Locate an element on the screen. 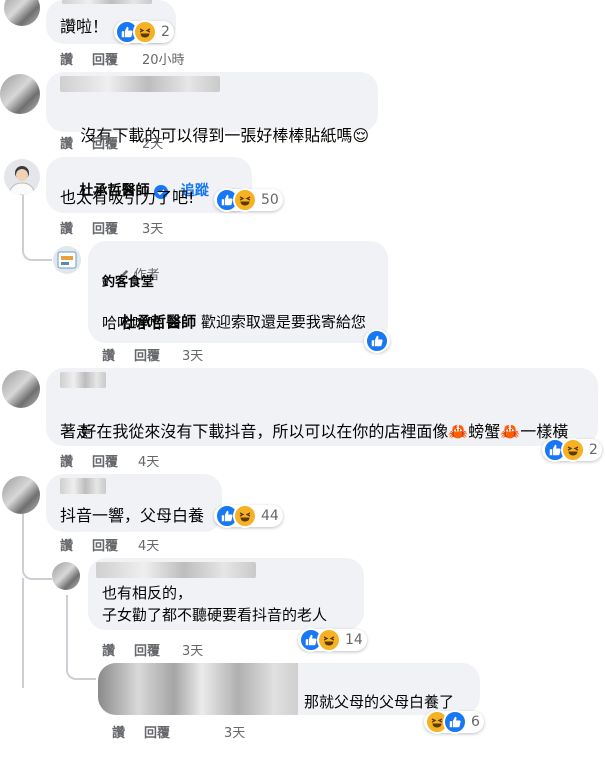 This screenshot has width=605, height=782. comment-text-line: 也有相反的， is located at coordinates (147, 593).